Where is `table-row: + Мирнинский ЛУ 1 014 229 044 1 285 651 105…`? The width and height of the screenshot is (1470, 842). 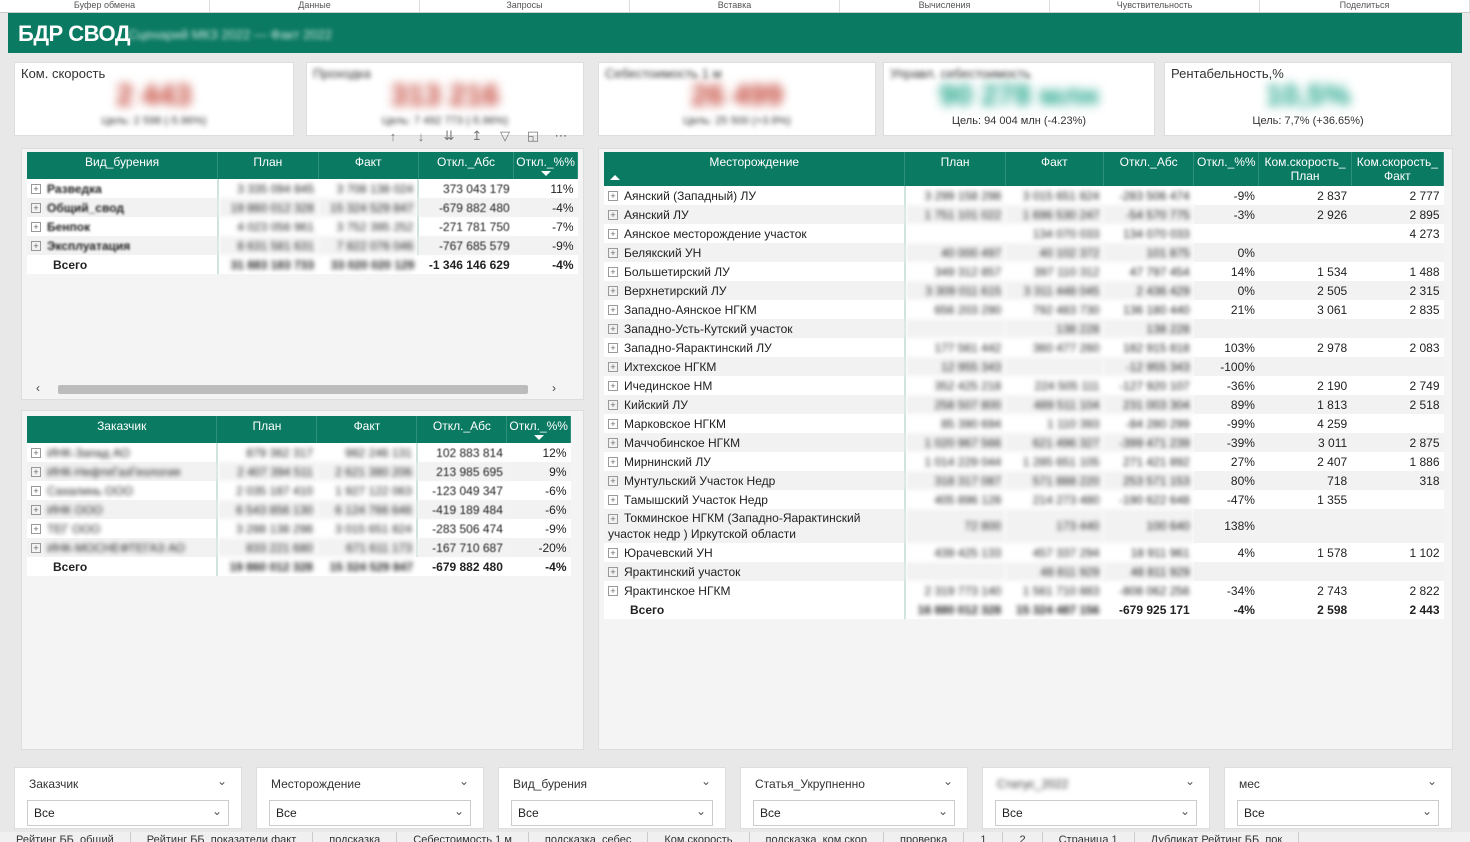 table-row: + Мирнинский ЛУ 1 014 229 044 1 285 651 105… is located at coordinates (1024, 461).